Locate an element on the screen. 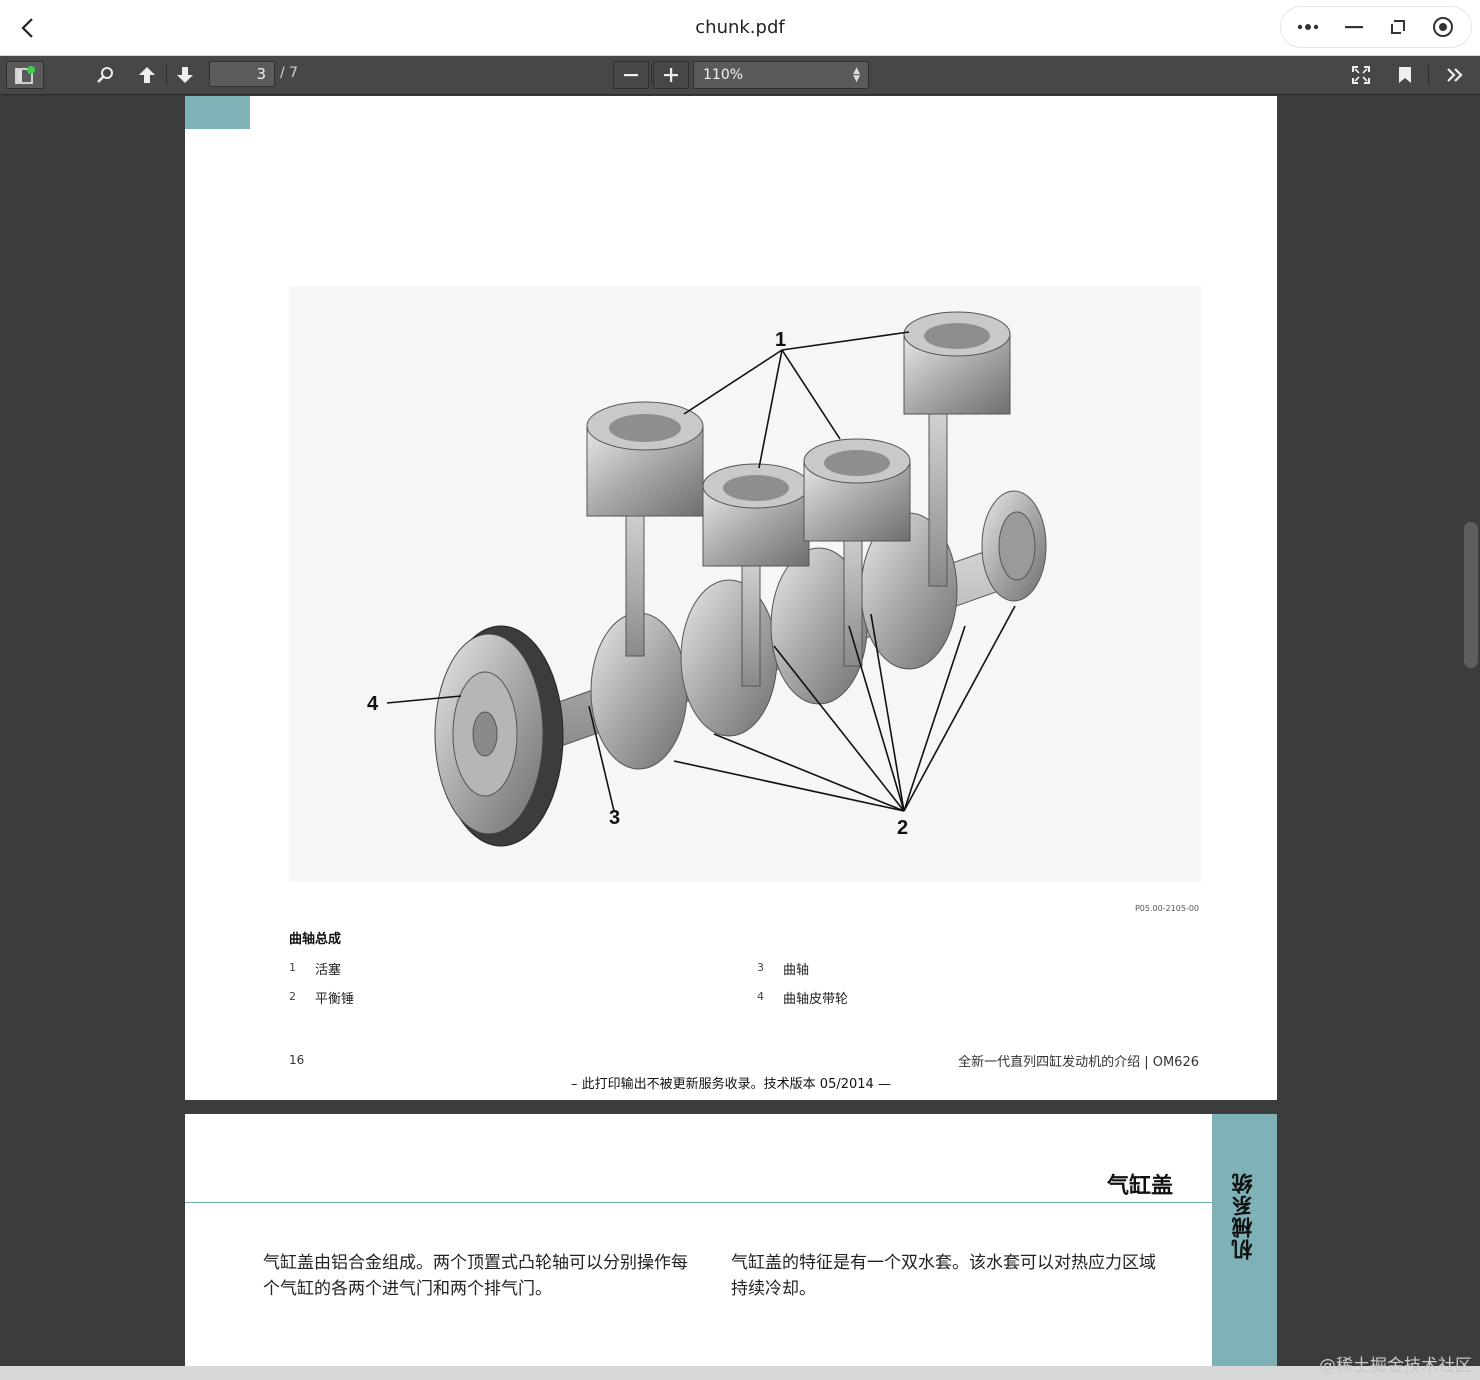  minimize-icon is located at coordinates (1353, 27).